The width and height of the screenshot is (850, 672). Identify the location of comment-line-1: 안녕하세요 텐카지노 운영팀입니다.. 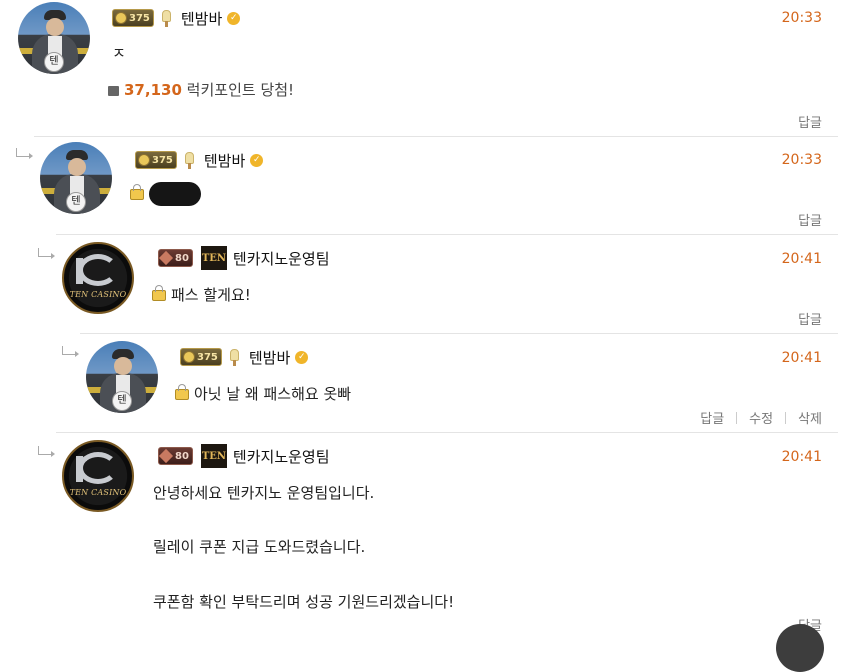
(264, 493).